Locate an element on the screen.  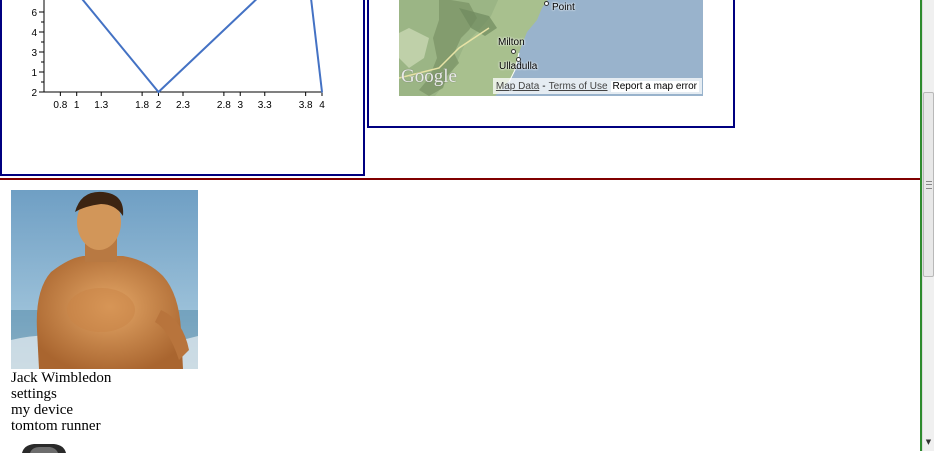
map-point-marker is located at coordinates (546, 3).